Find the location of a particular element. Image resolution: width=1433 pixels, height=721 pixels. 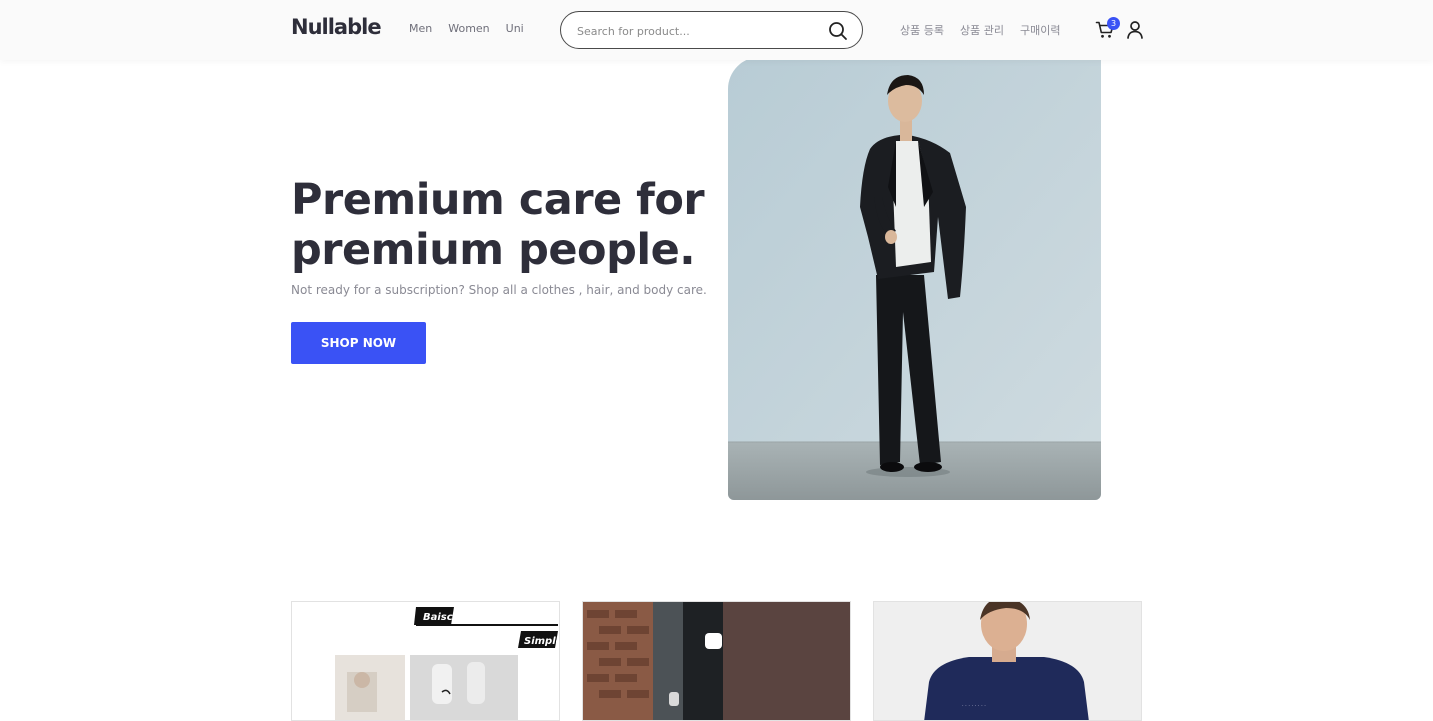

category-nav: Men Women Uni is located at coordinates (466, 28).